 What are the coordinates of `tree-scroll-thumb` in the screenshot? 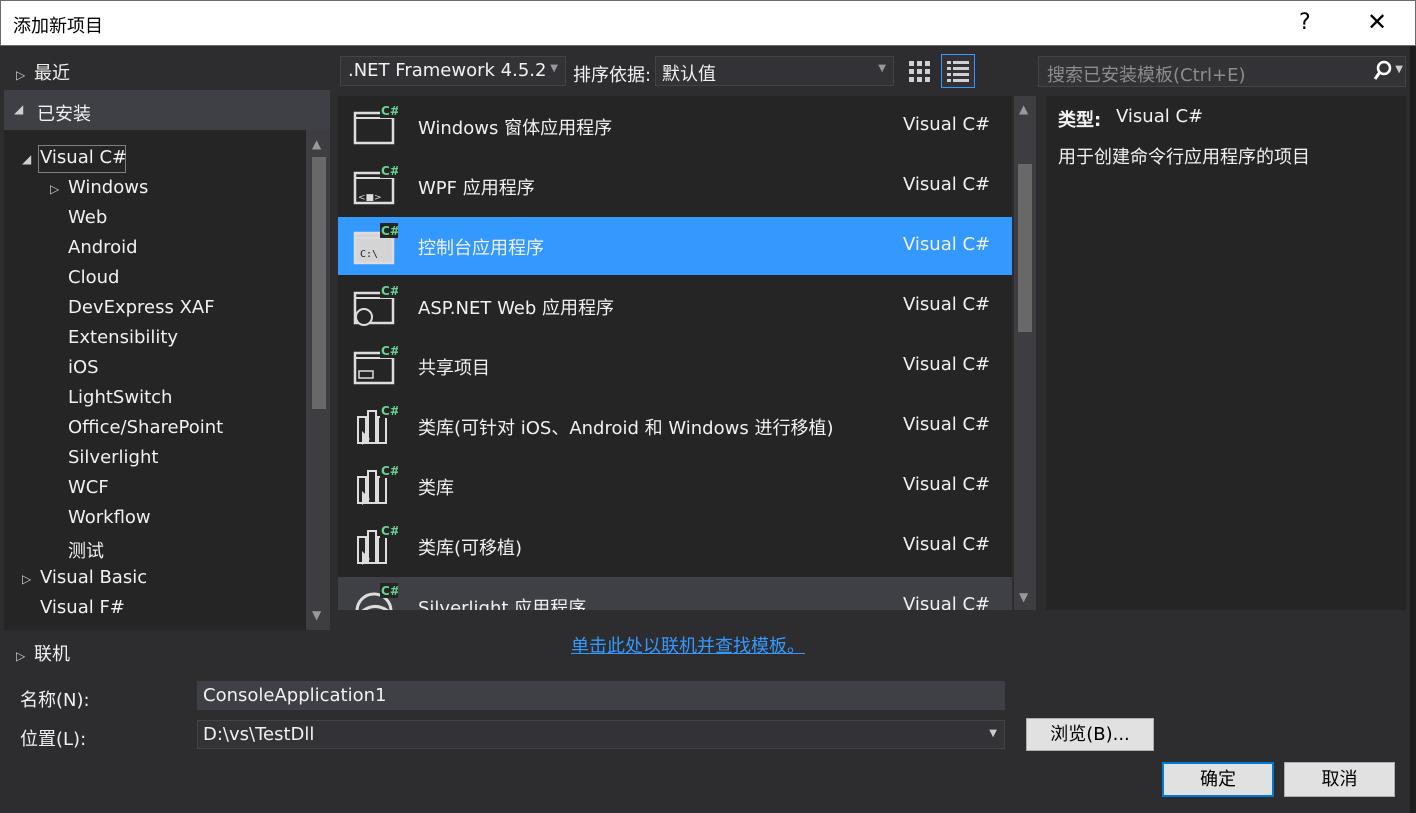 It's located at (319, 283).